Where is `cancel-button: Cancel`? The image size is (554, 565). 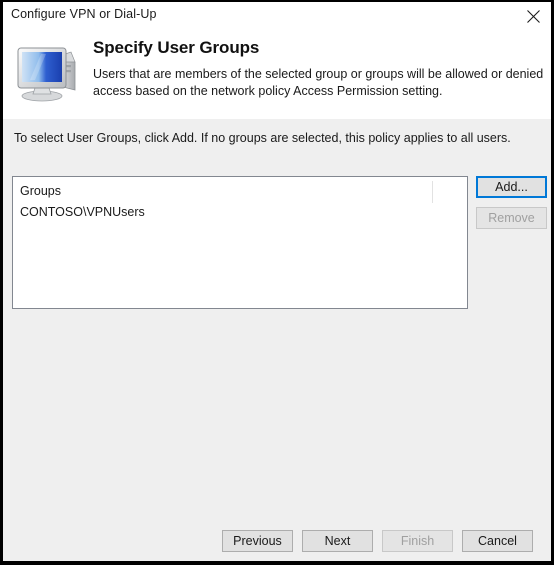
cancel-button: Cancel is located at coordinates (497, 541).